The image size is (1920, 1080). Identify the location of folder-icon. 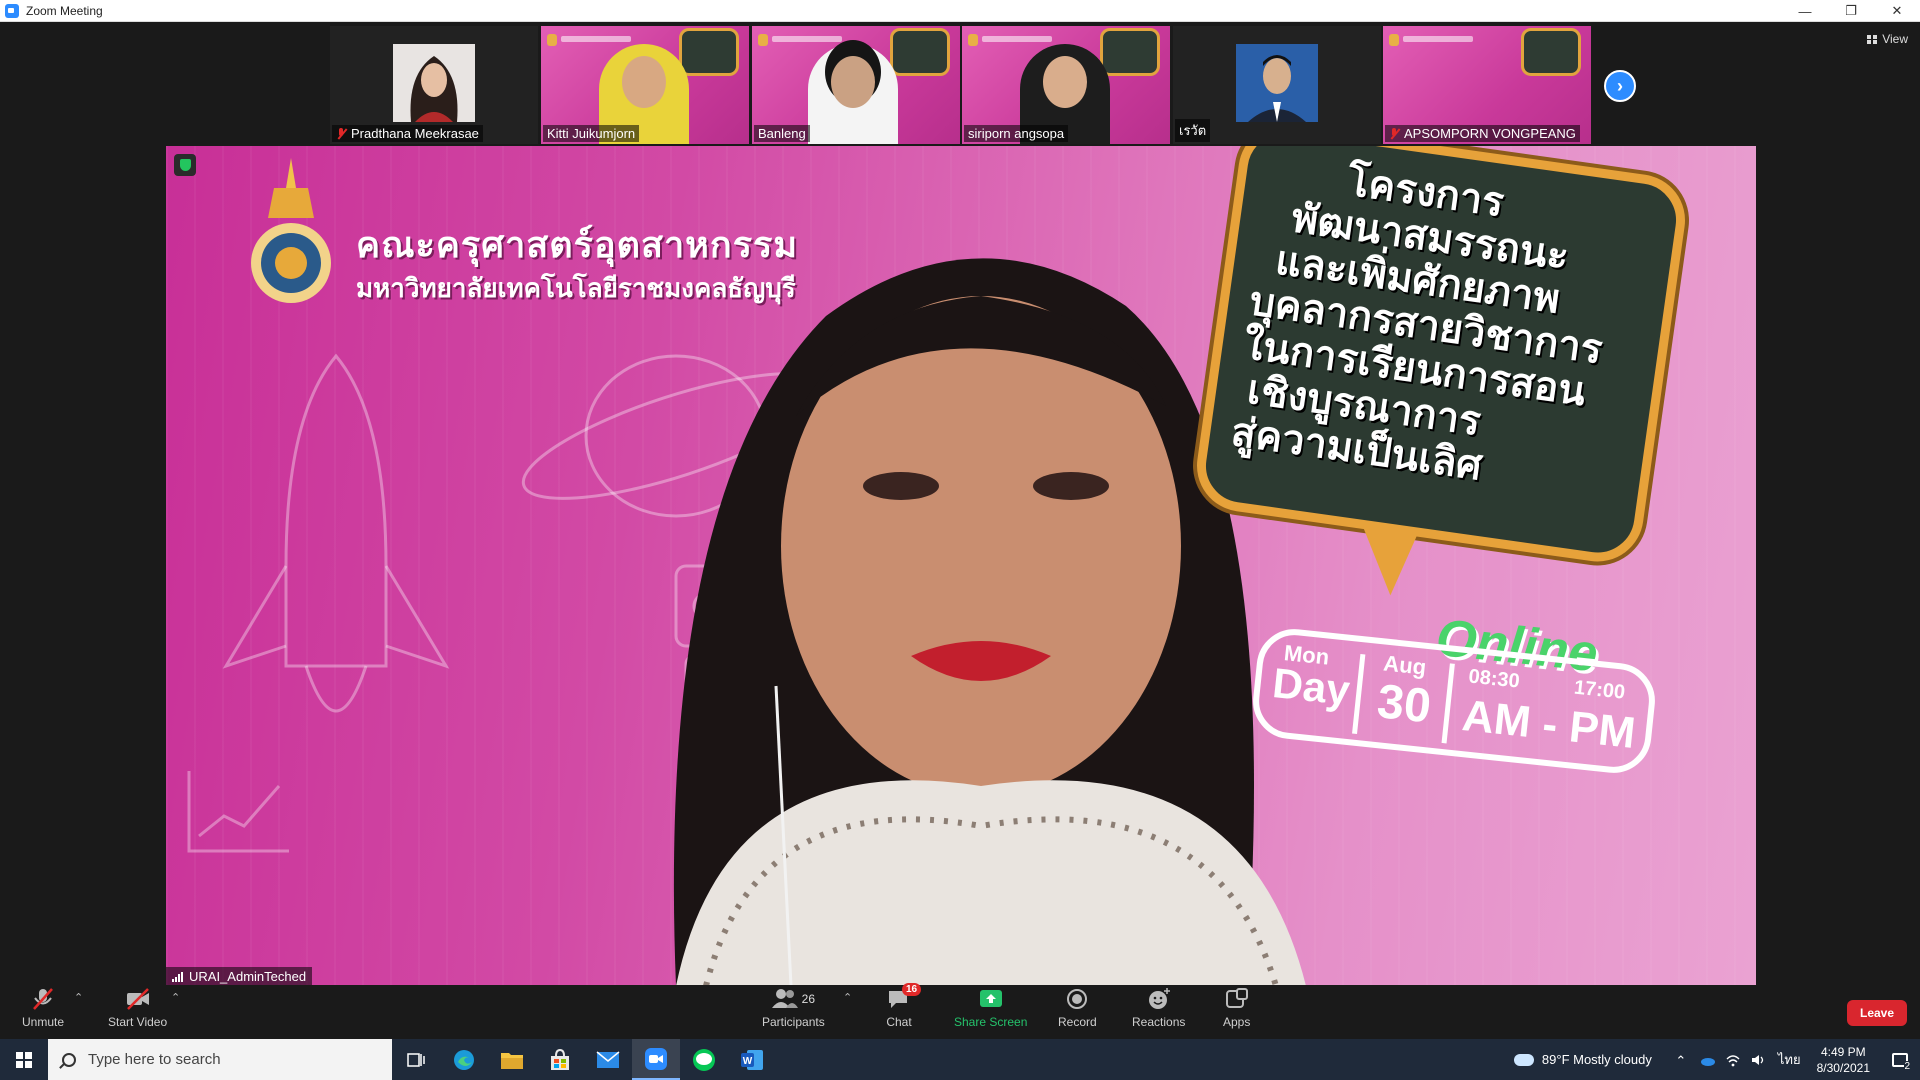
(512, 1060).